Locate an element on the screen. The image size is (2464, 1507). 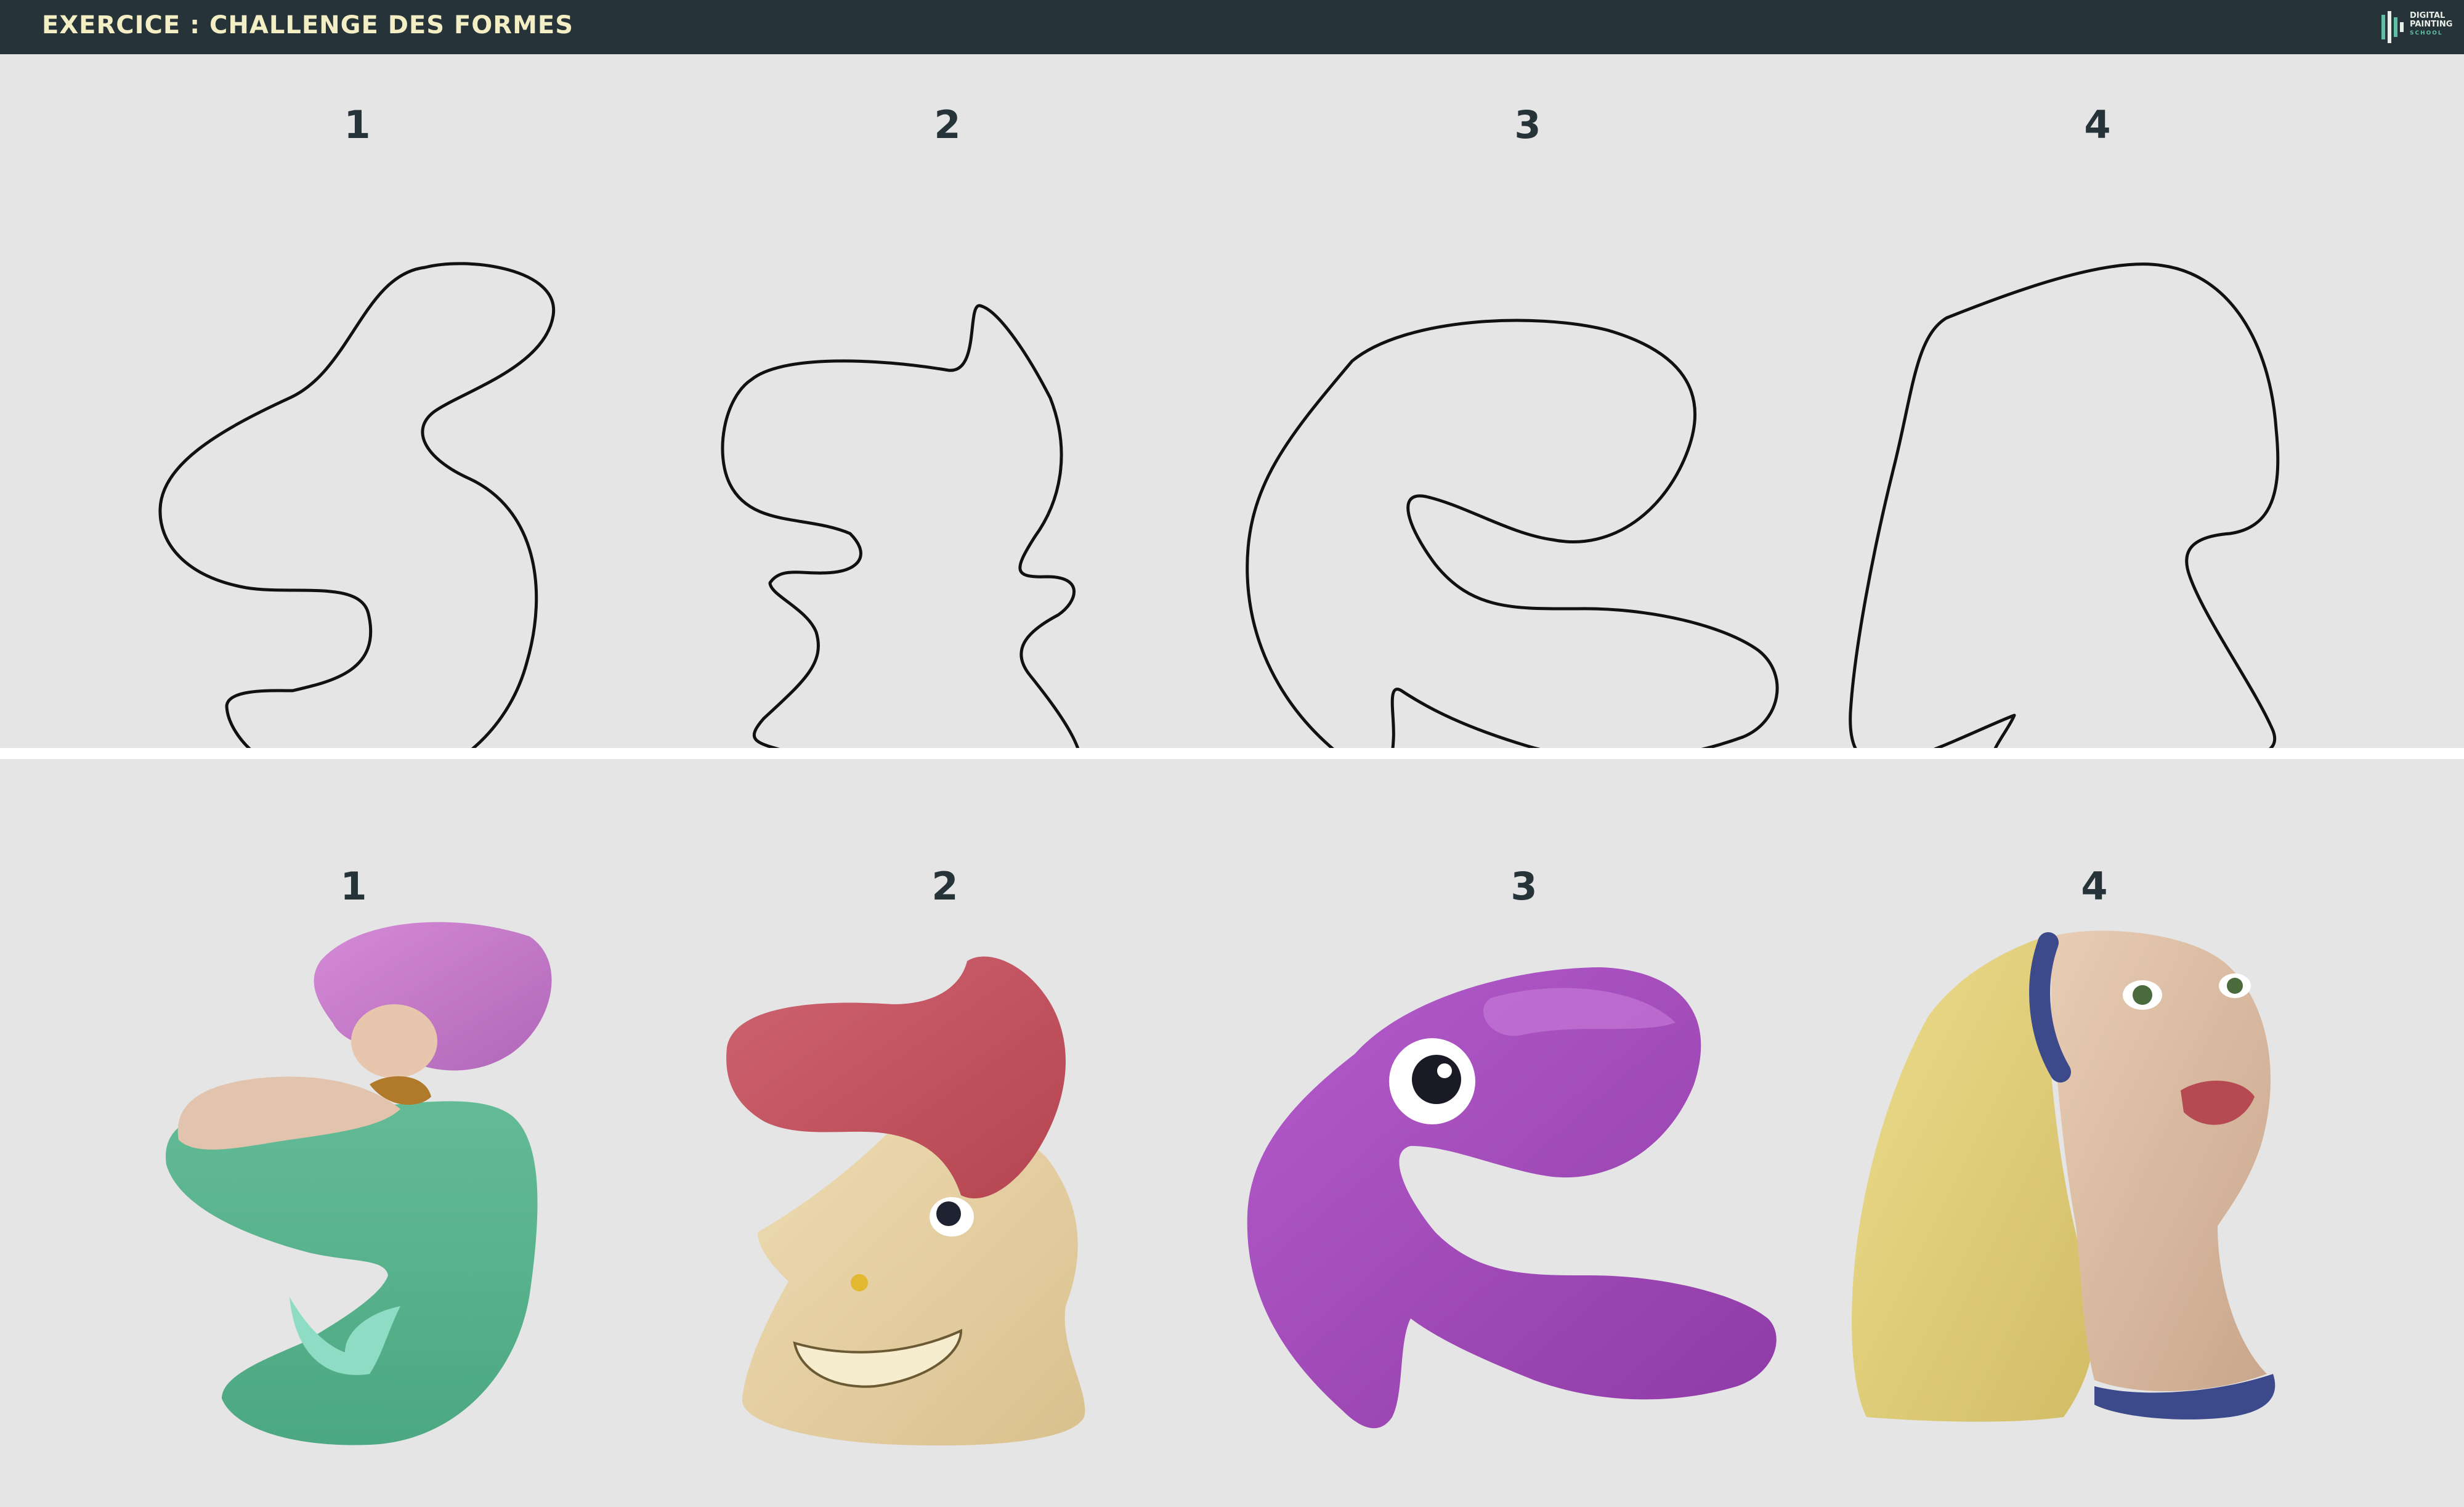
octopus-painting is located at coordinates (1512, 1198).